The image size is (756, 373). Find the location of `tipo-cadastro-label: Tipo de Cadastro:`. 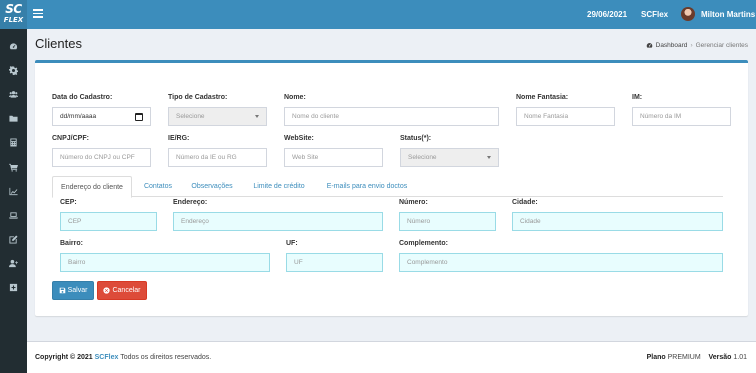

tipo-cadastro-label: Tipo de Cadastro: is located at coordinates (198, 97).